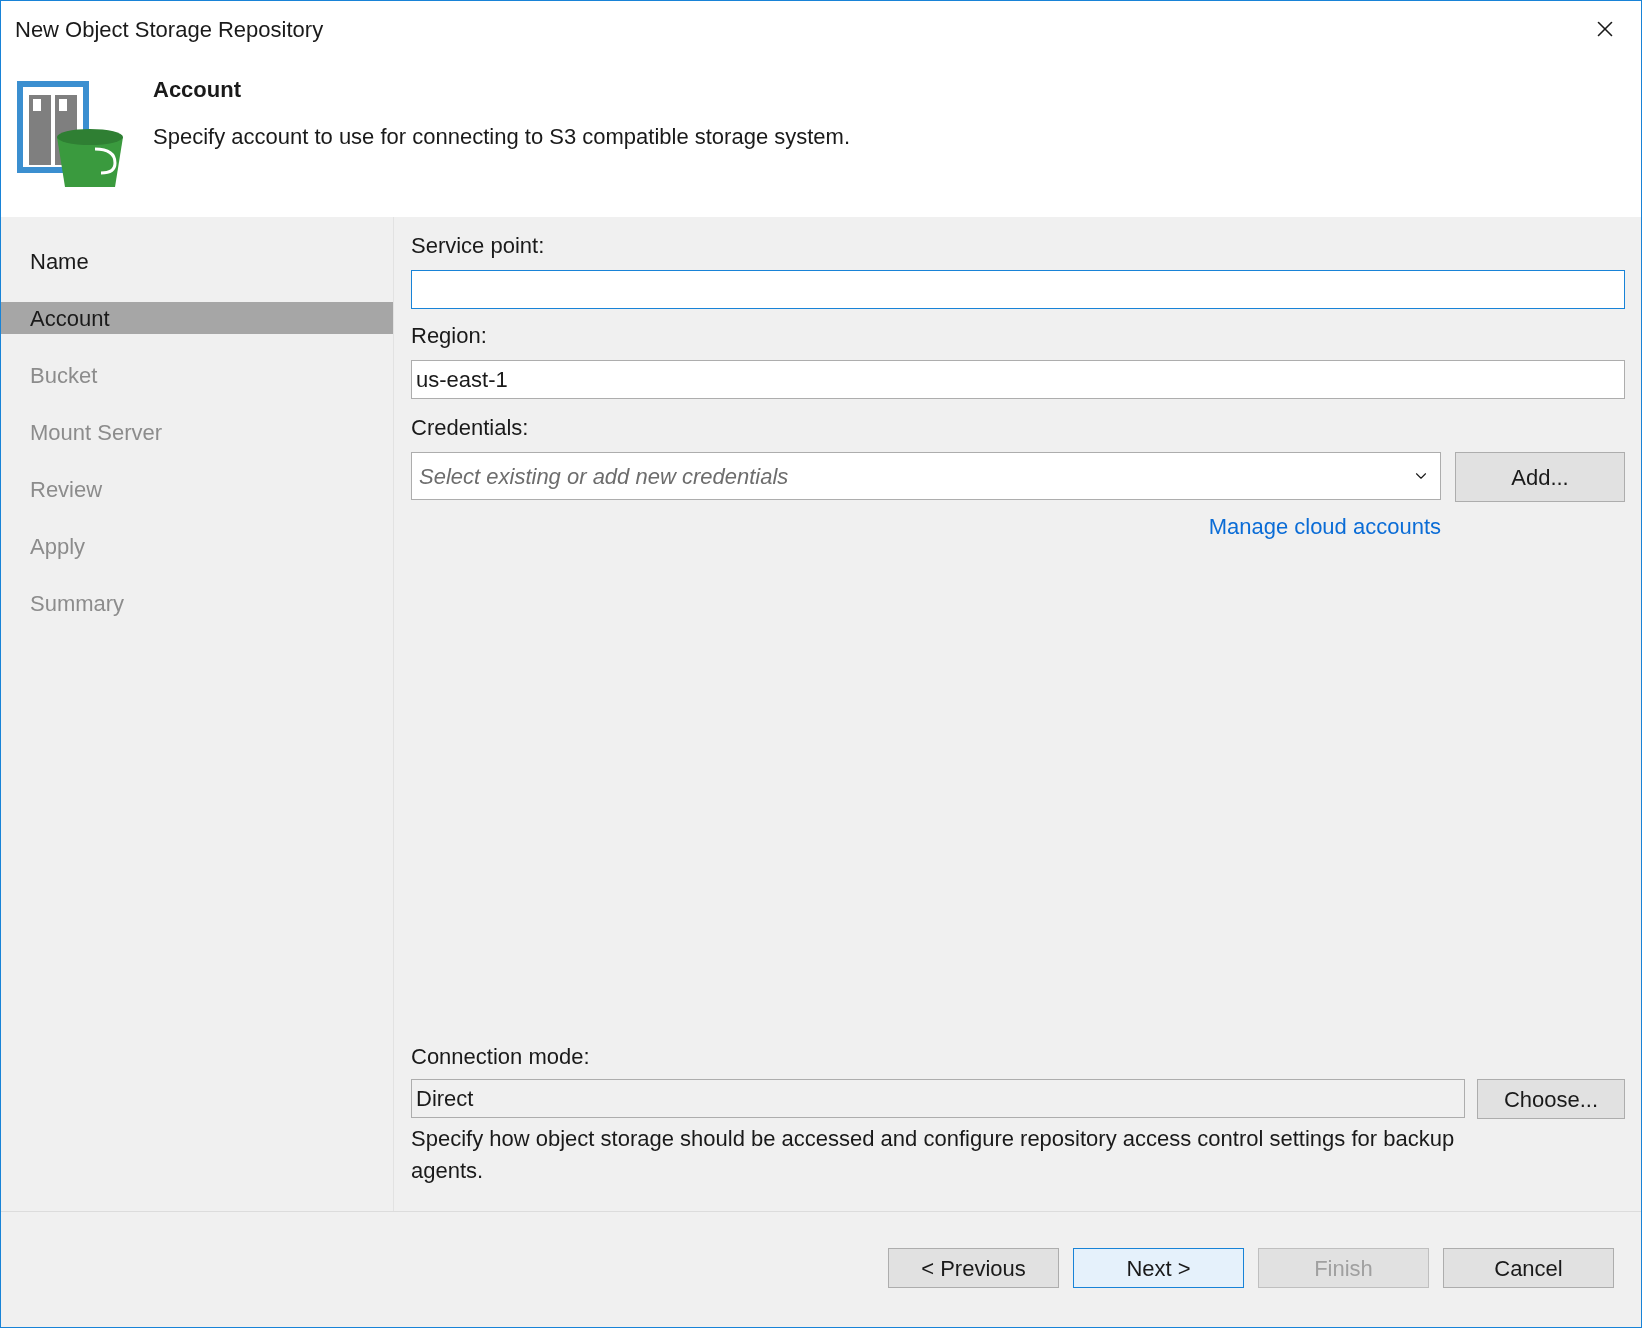 This screenshot has width=1642, height=1328. What do you see at coordinates (501, 1057) in the screenshot?
I see `field-label: Connection mode:` at bounding box center [501, 1057].